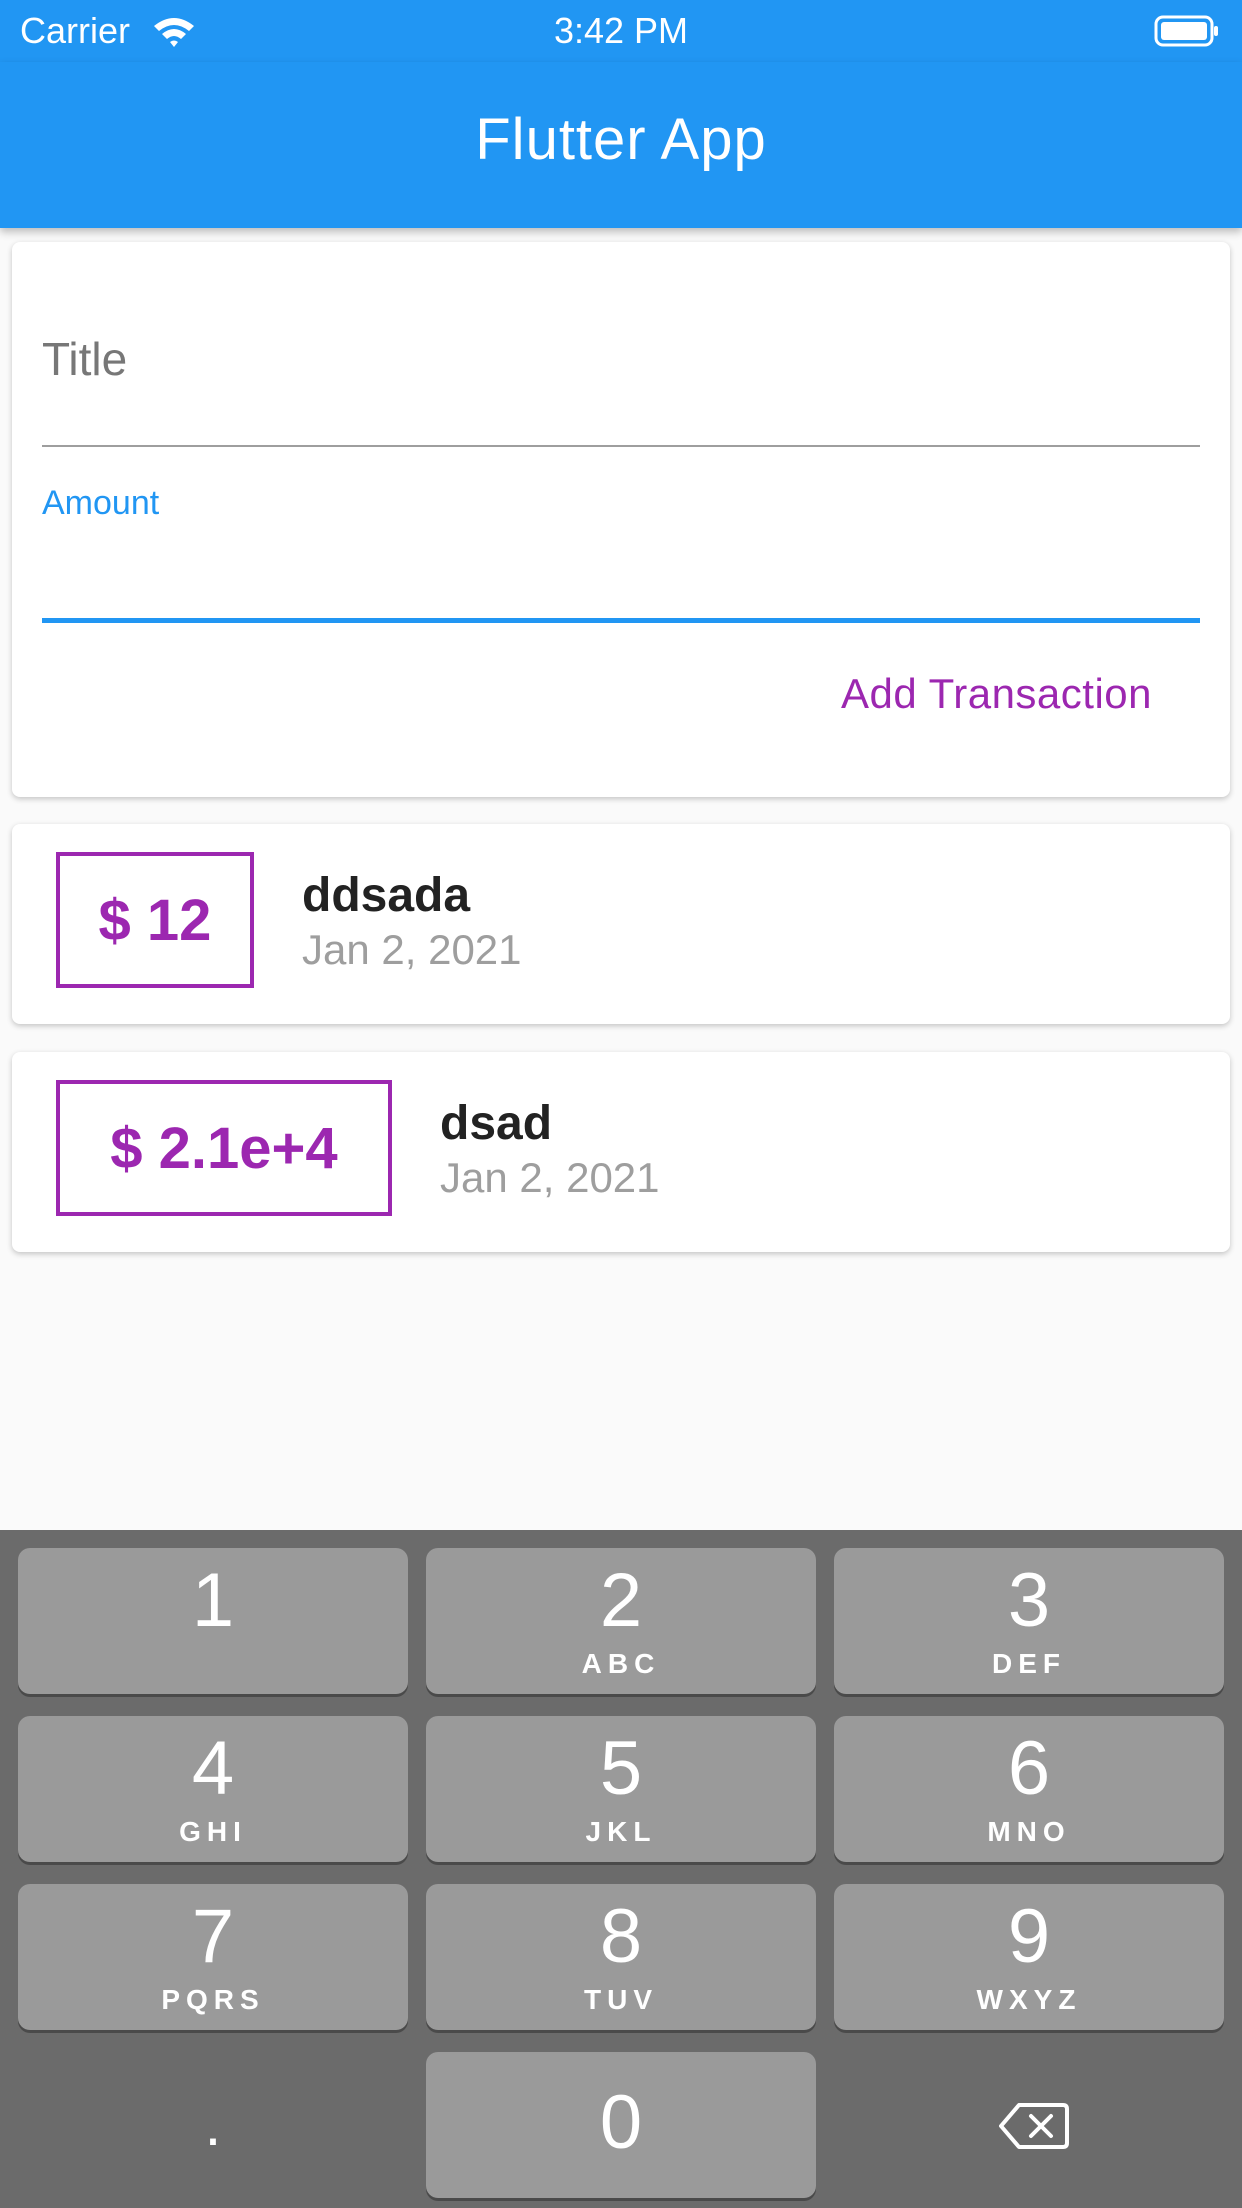 Image resolution: width=1242 pixels, height=2208 pixels. What do you see at coordinates (213, 1936) in the screenshot?
I see `key-digit: 7` at bounding box center [213, 1936].